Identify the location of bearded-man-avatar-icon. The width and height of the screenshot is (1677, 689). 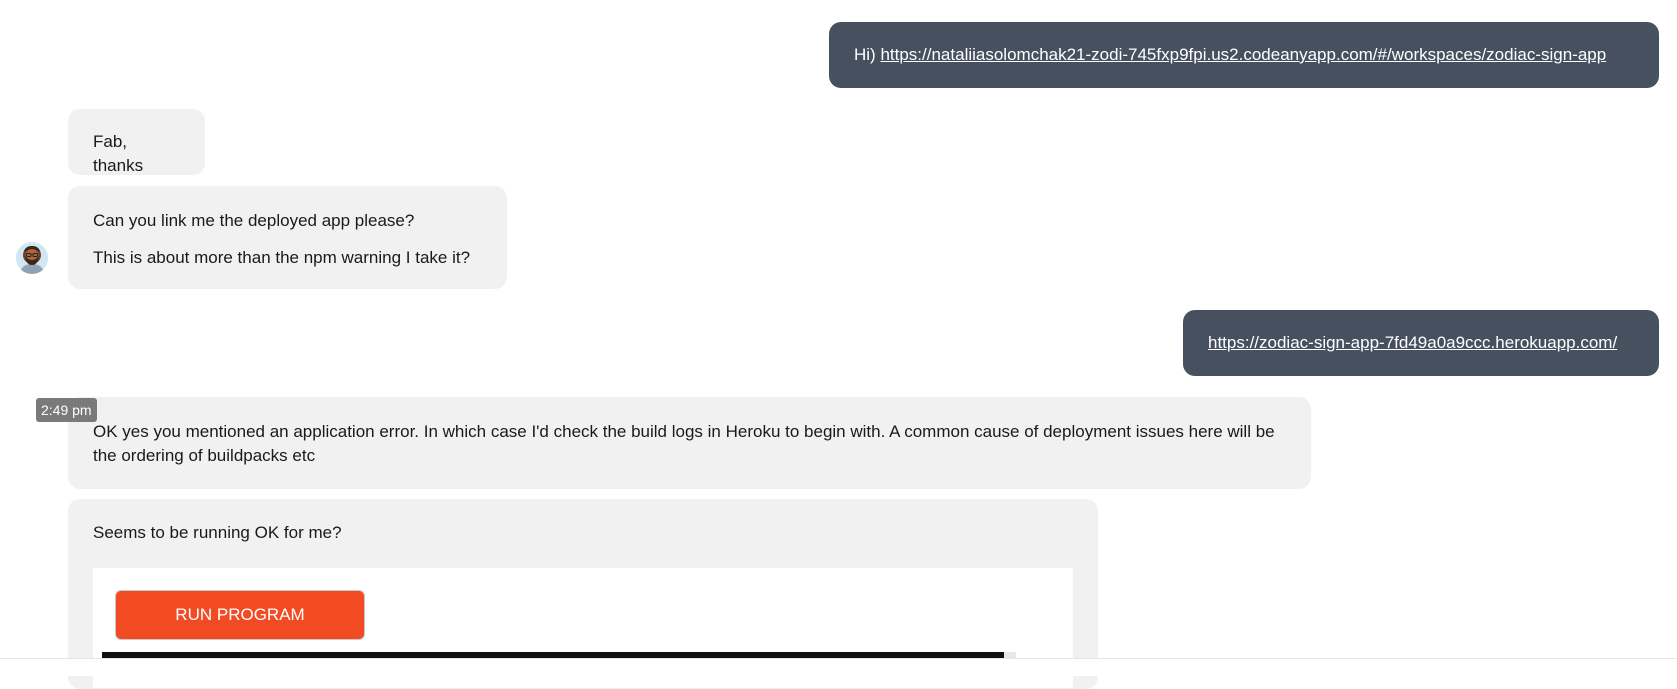
(32, 258).